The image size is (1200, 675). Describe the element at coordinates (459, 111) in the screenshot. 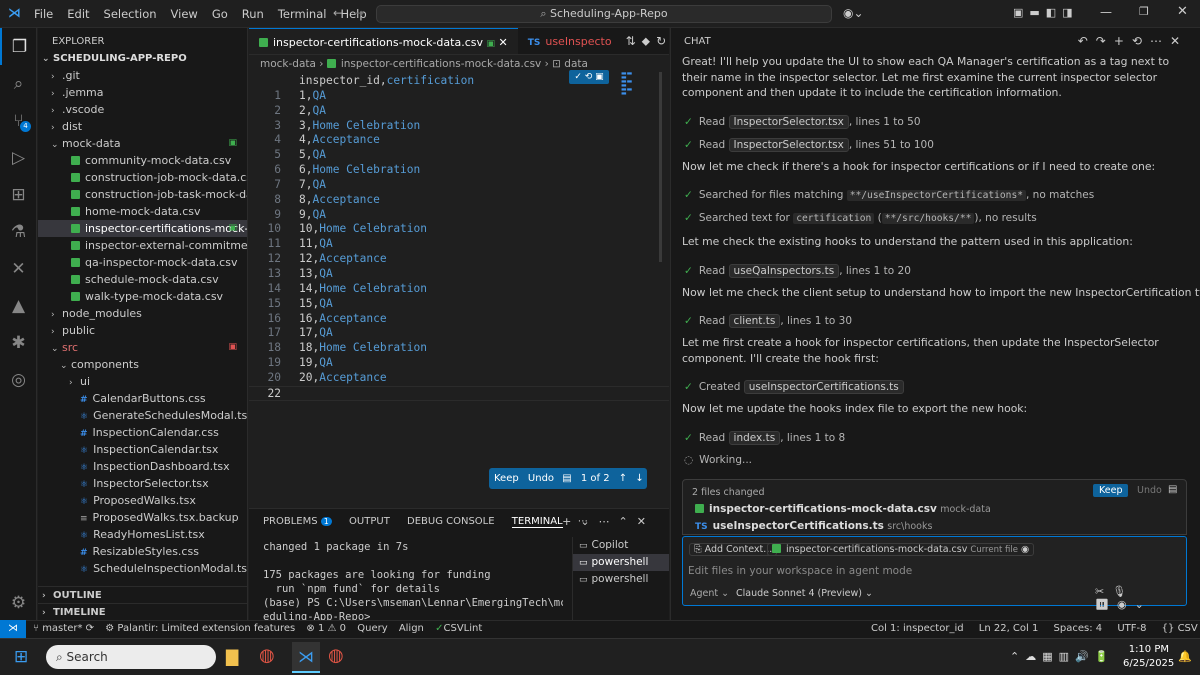

I see `code-line: 2 2,QA` at that location.